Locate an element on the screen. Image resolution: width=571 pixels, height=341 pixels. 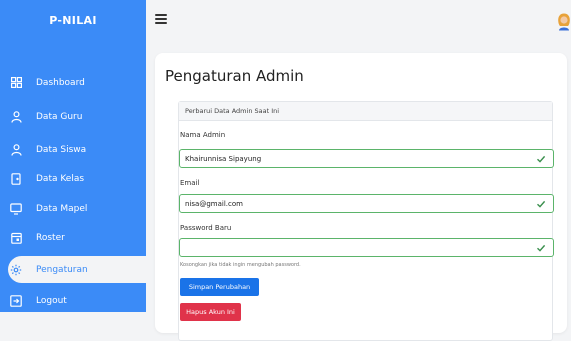
sidebar-item-label: Data Siswa is located at coordinates (61, 149).